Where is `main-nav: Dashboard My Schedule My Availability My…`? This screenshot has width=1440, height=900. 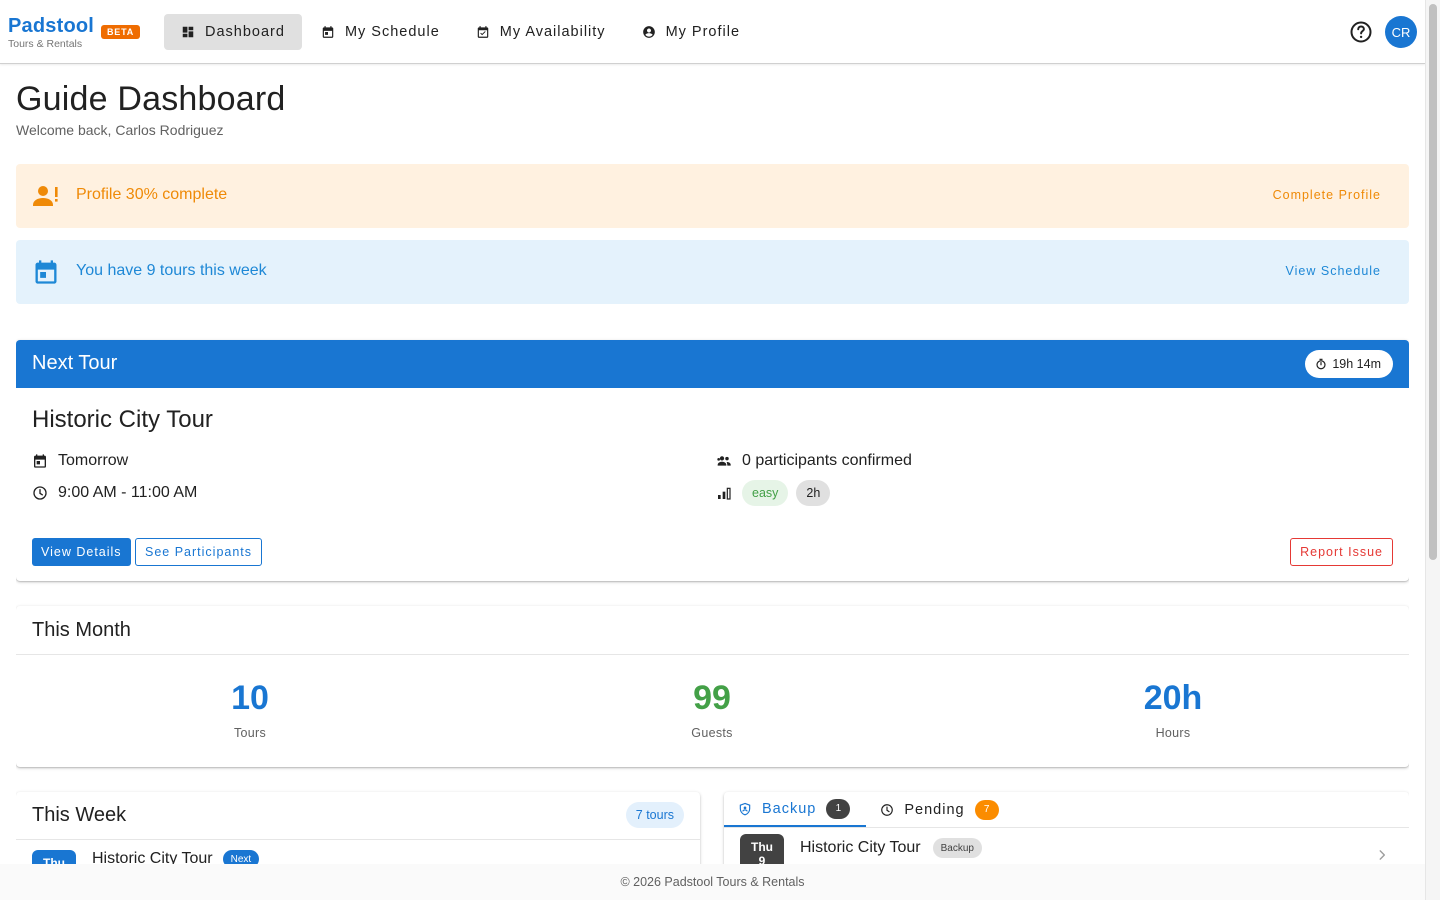
main-nav: Dashboard My Schedule My Availability My… is located at coordinates (461, 32).